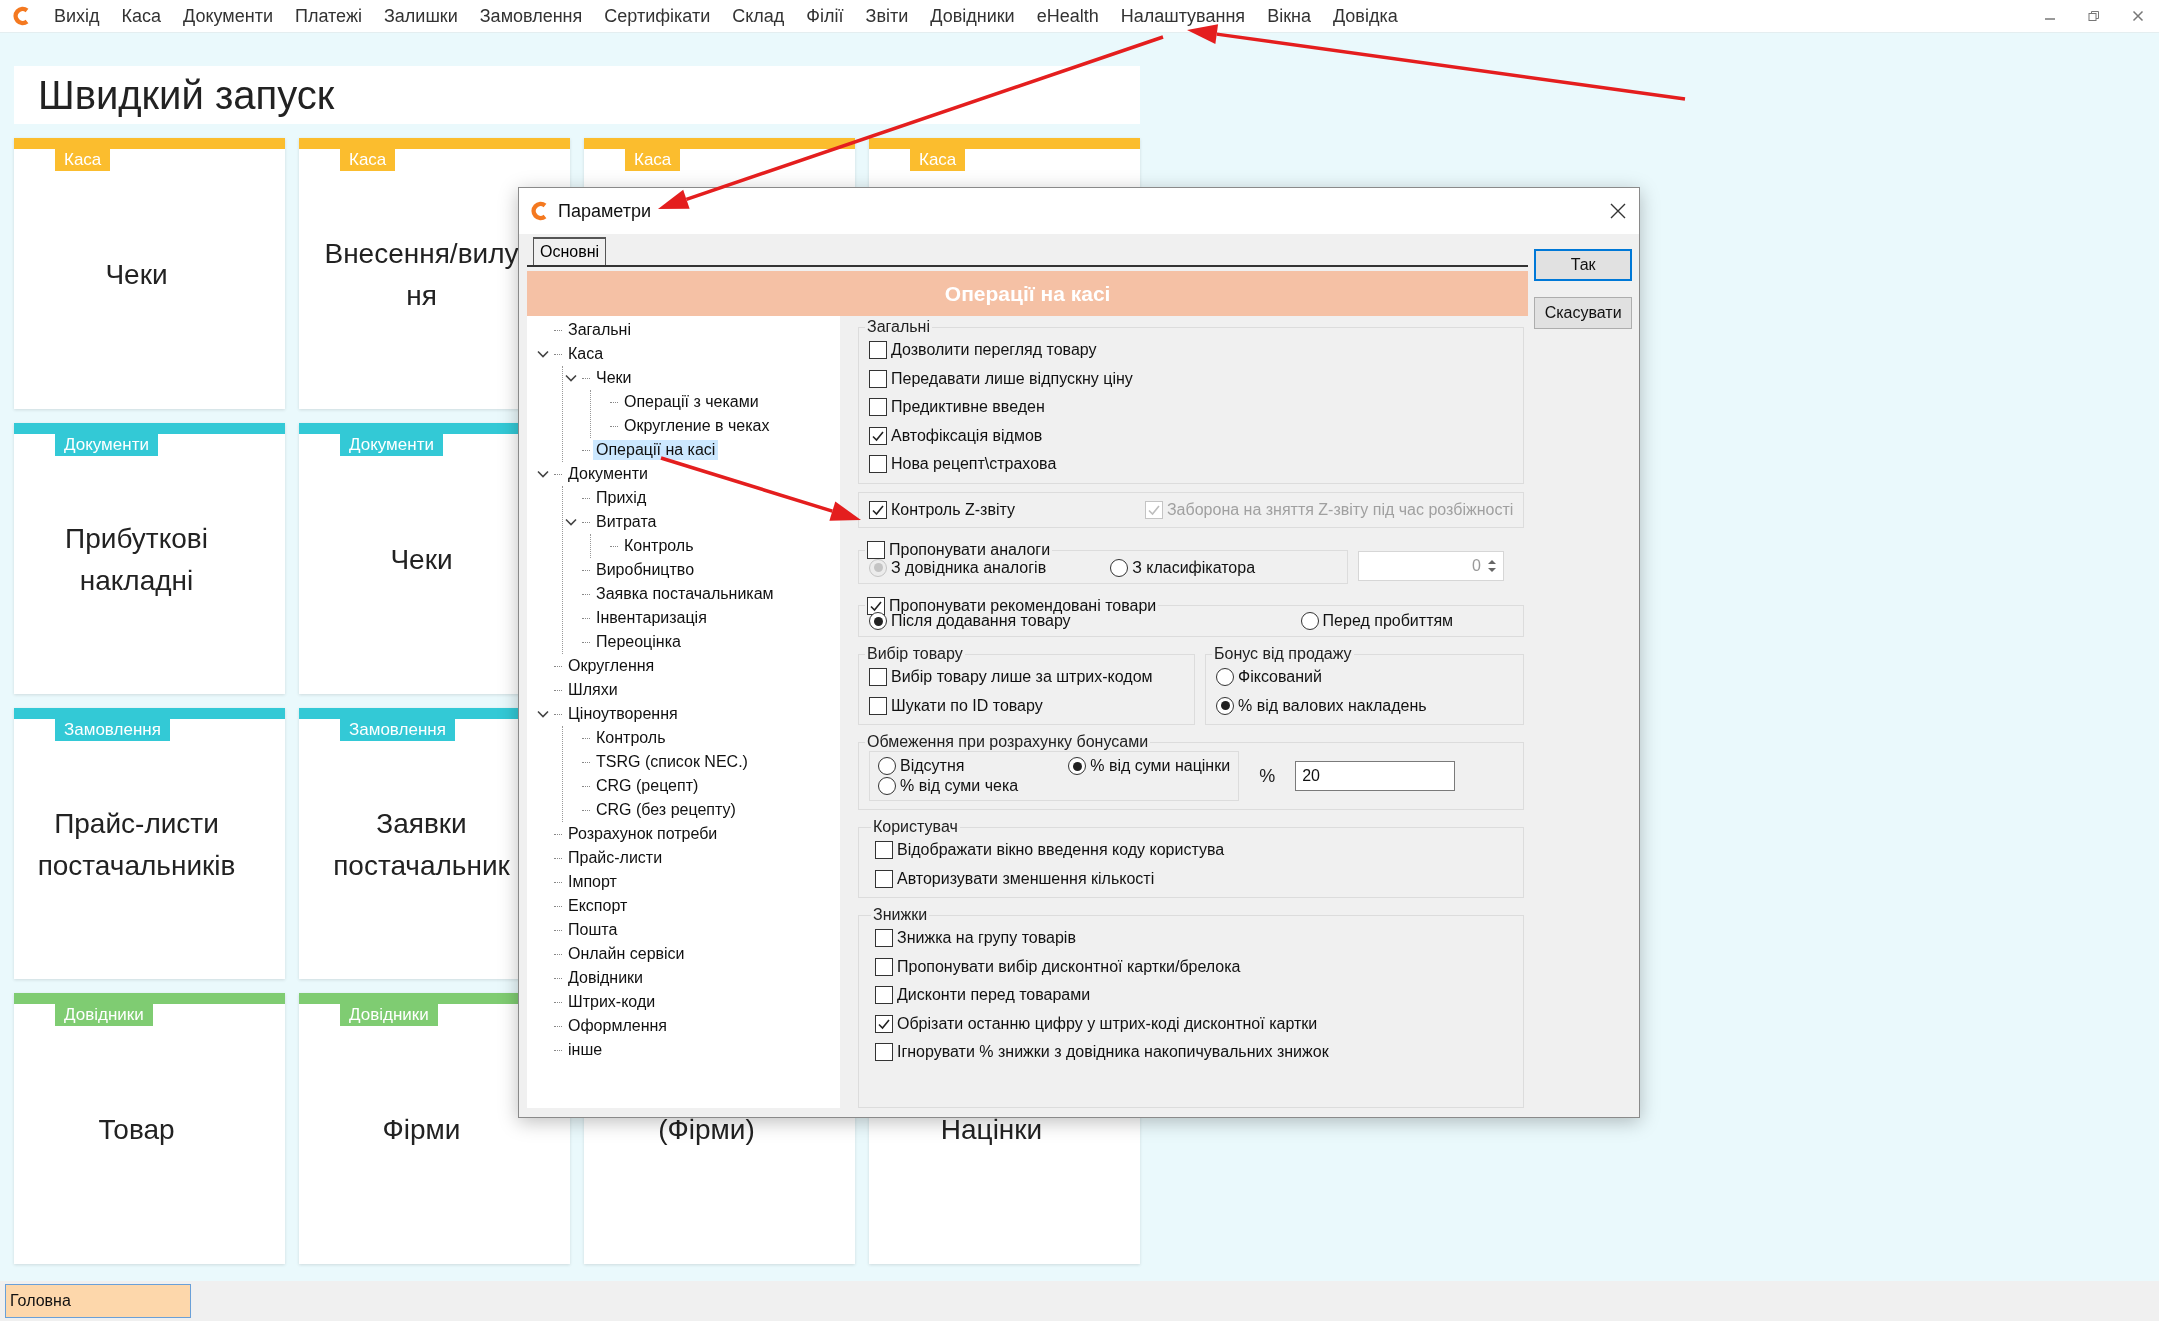 Image resolution: width=2159 pixels, height=1321 pixels. Describe the element at coordinates (136, 275) in the screenshot. I see `tile-title: Чеки` at that location.